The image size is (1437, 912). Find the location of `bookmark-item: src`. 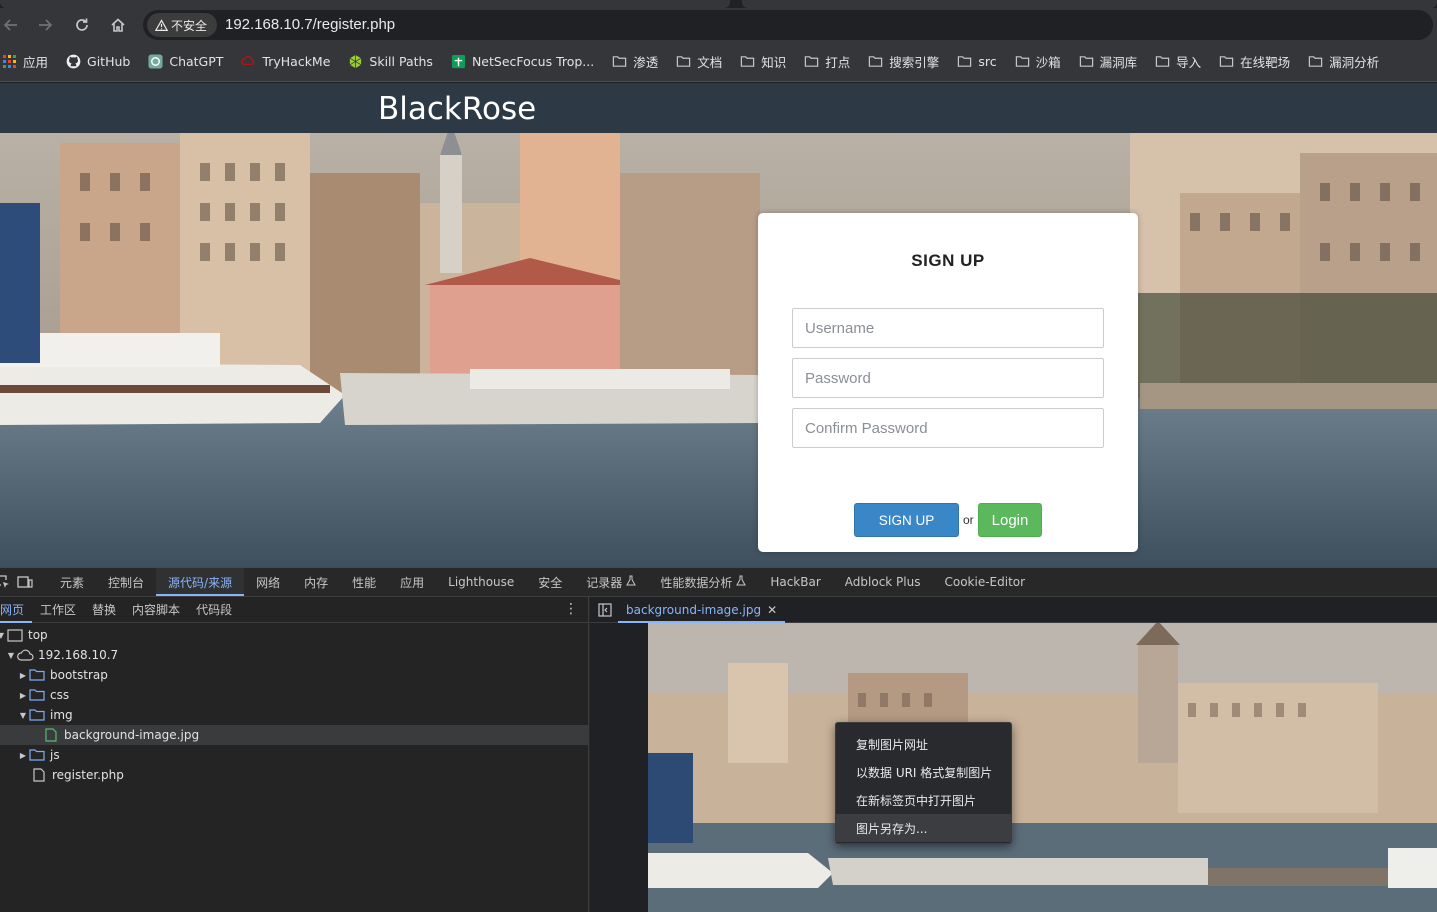

bookmark-item: src is located at coordinates (976, 62).